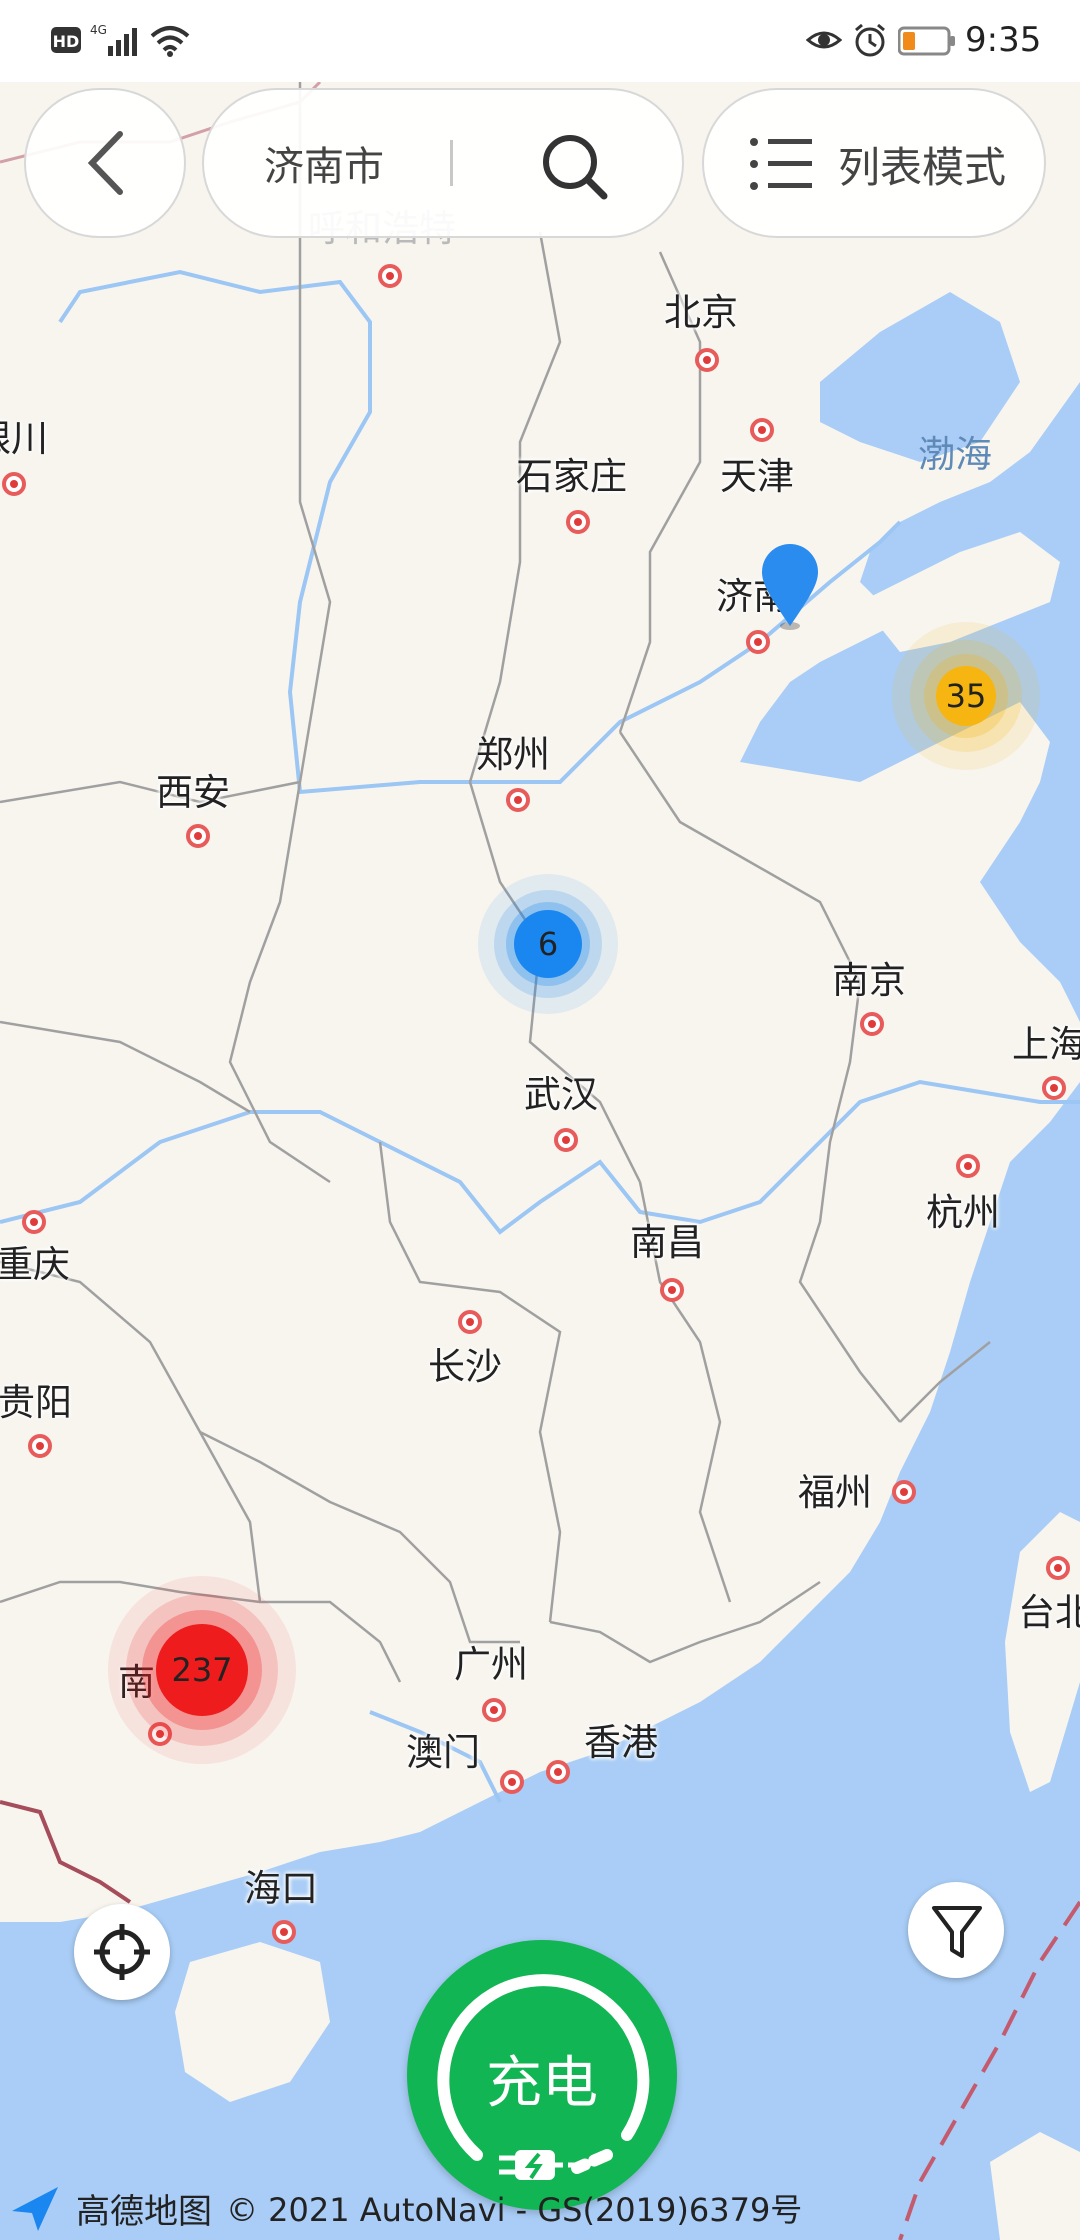 The height and width of the screenshot is (2240, 1080). What do you see at coordinates (36, 1402) in the screenshot?
I see `city-label-guiyang: 贵阳` at bounding box center [36, 1402].